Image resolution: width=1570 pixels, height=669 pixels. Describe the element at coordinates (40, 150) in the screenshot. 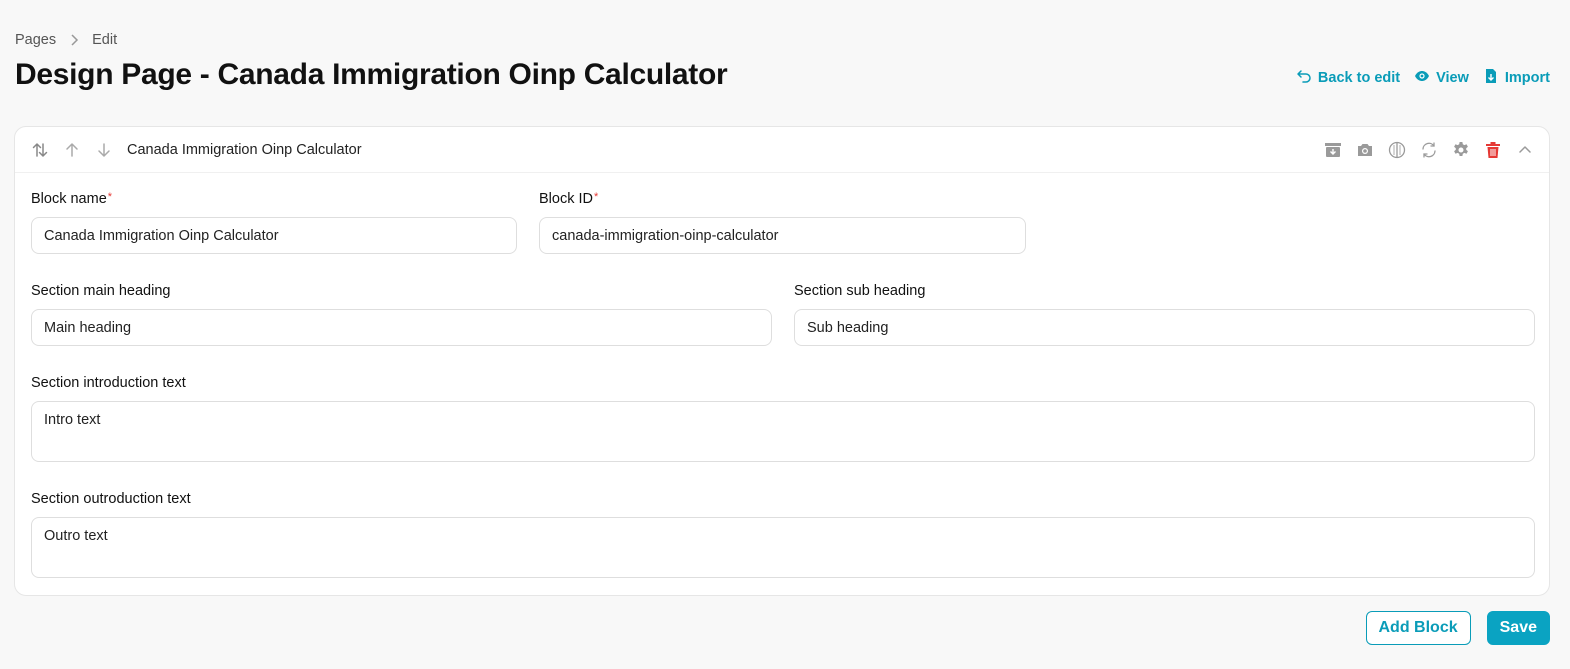

I see `swap-vertical-icon` at that location.